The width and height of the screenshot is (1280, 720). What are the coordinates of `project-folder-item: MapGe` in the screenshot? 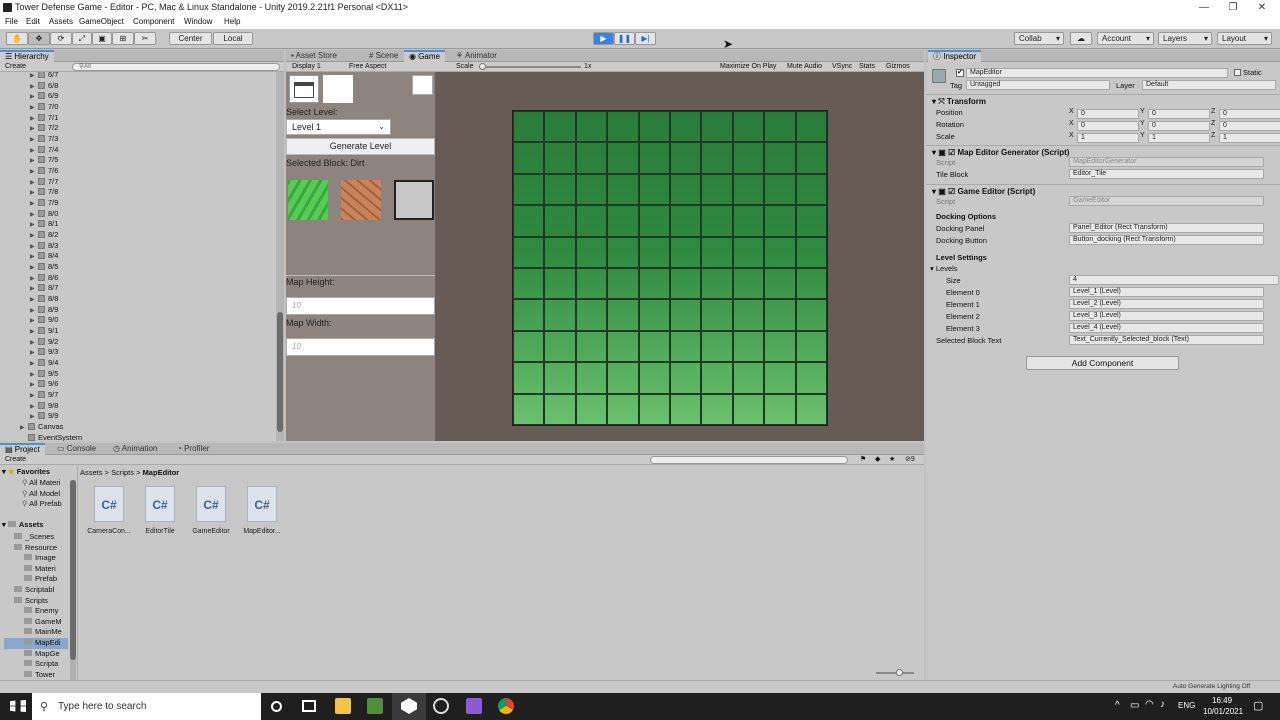 It's located at (36, 654).